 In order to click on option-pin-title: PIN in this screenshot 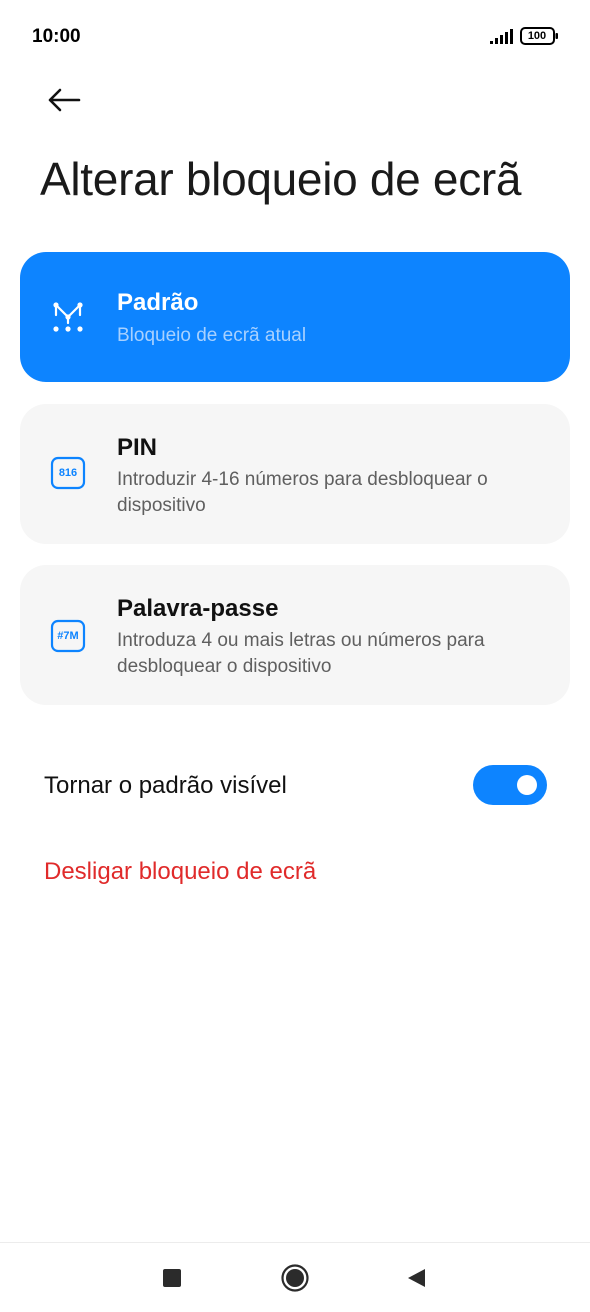, I will do `click(137, 447)`.